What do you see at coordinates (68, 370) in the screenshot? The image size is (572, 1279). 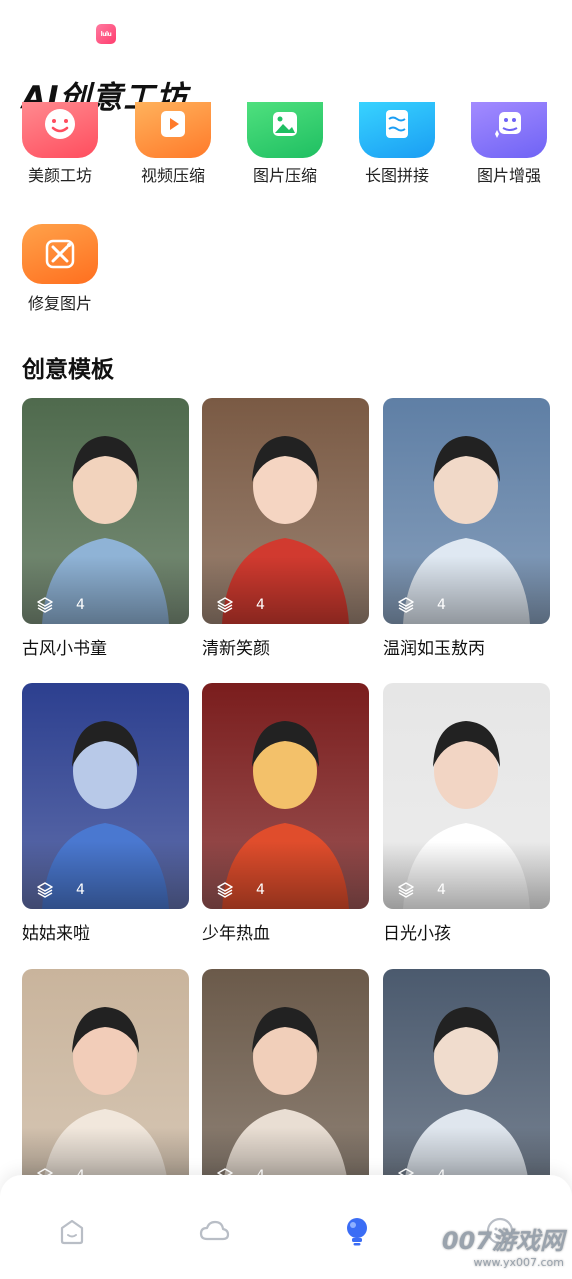 I see `section-title-templates: 创意模板` at bounding box center [68, 370].